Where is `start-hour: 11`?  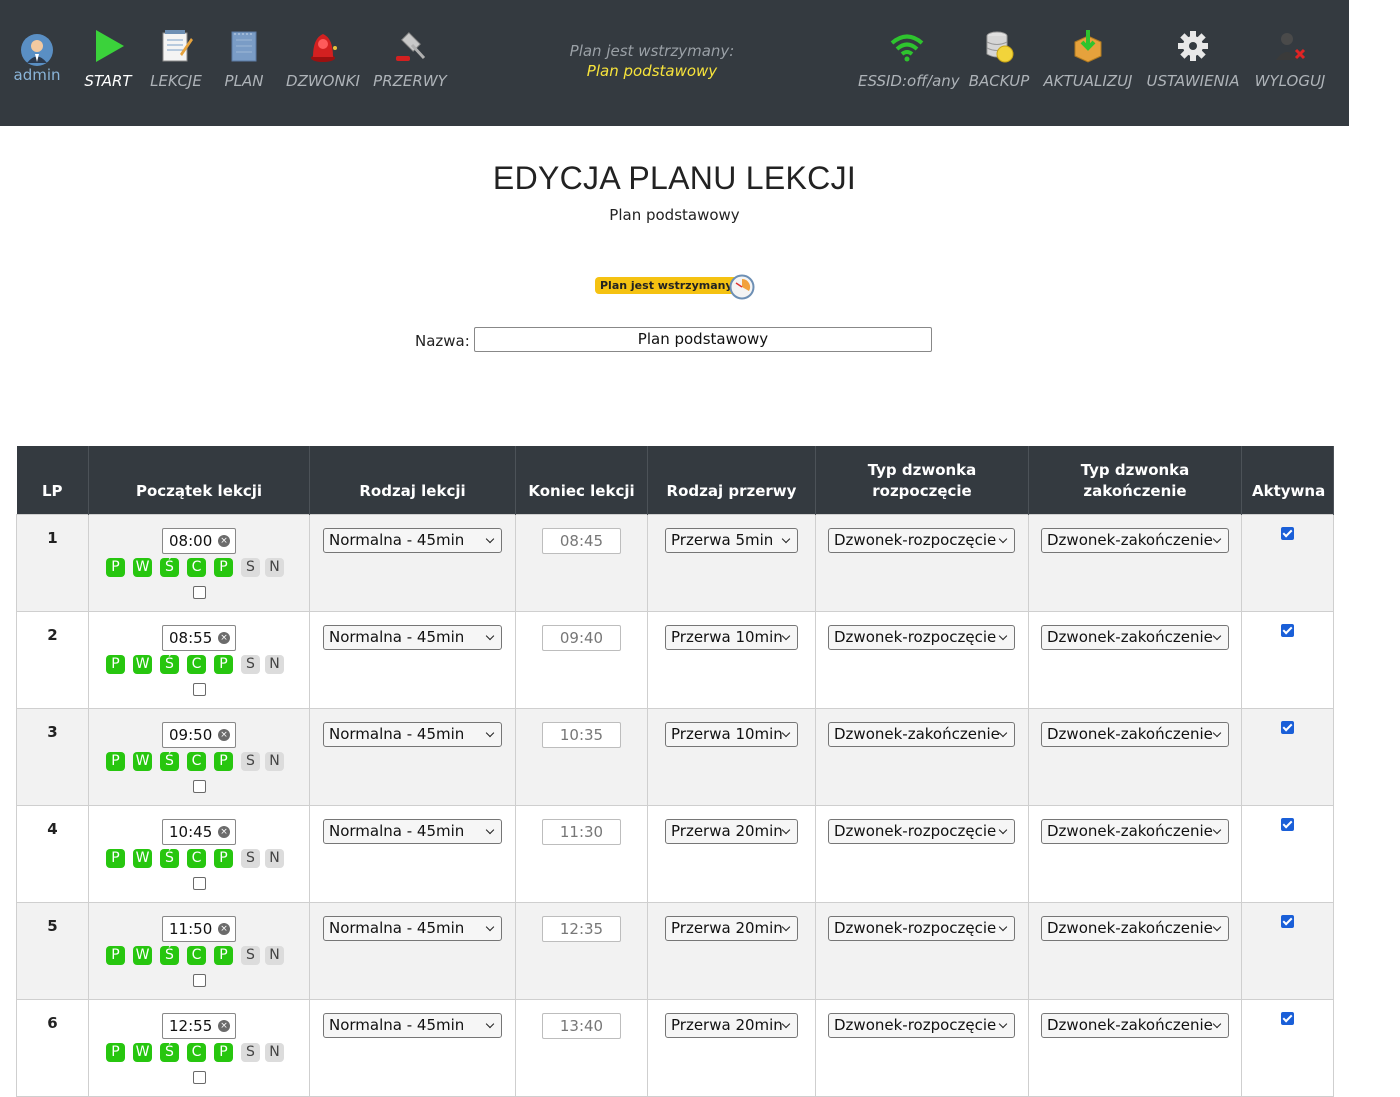 start-hour: 11 is located at coordinates (179, 928).